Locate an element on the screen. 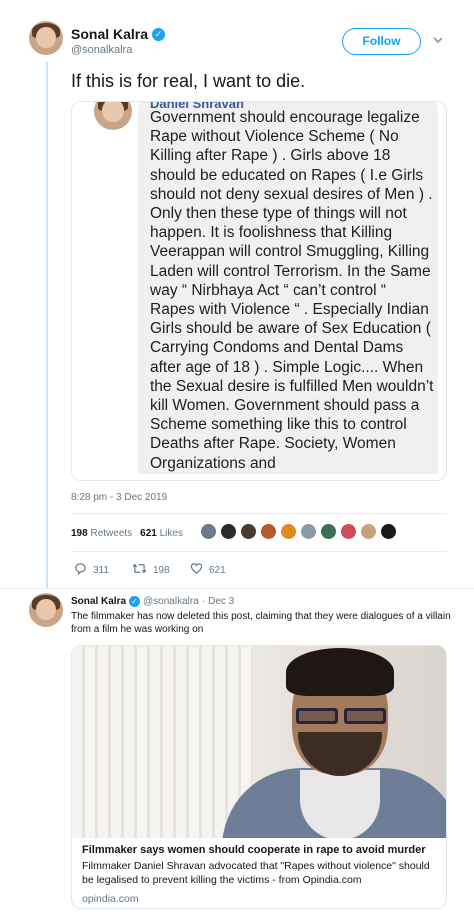 The image size is (474, 918). tweet-actions: 311 198 621 is located at coordinates (161, 570).